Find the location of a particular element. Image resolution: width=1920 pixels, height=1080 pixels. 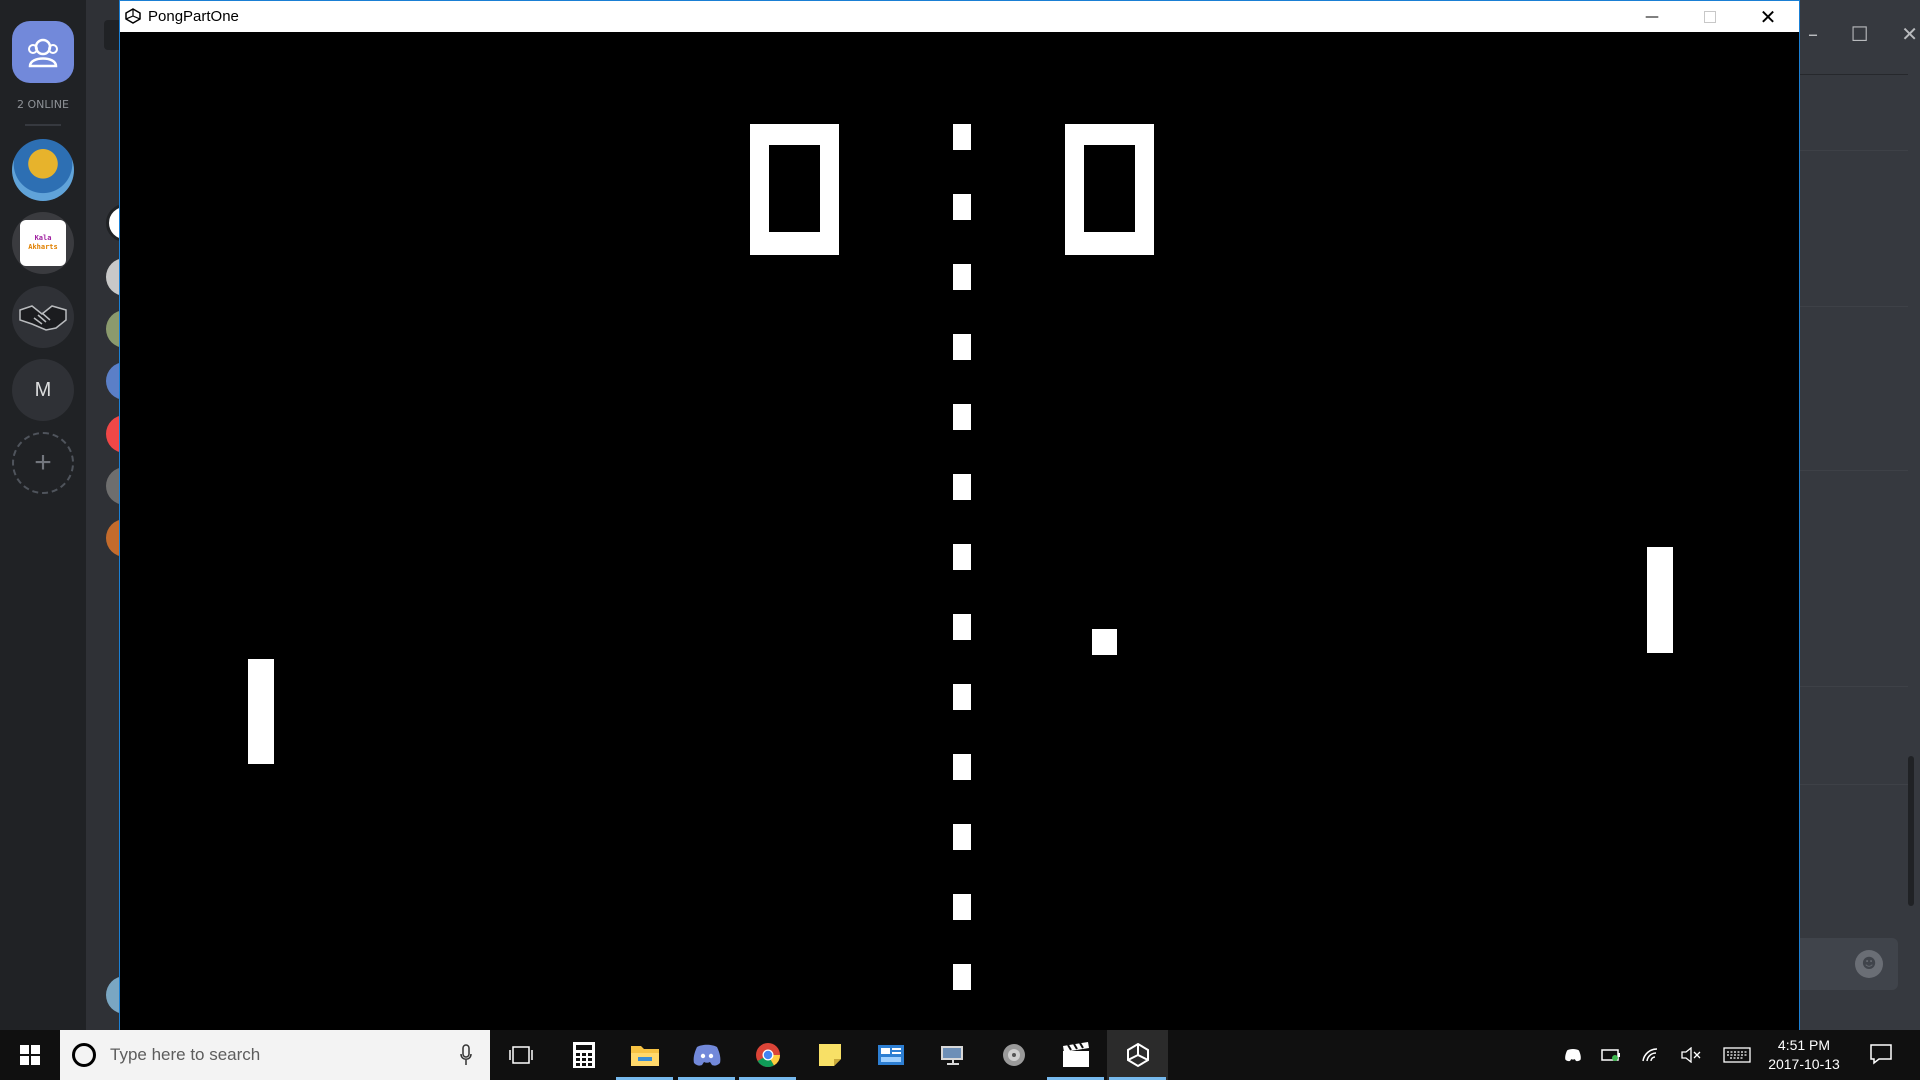

sticky-notes-icon is located at coordinates (829, 1055).